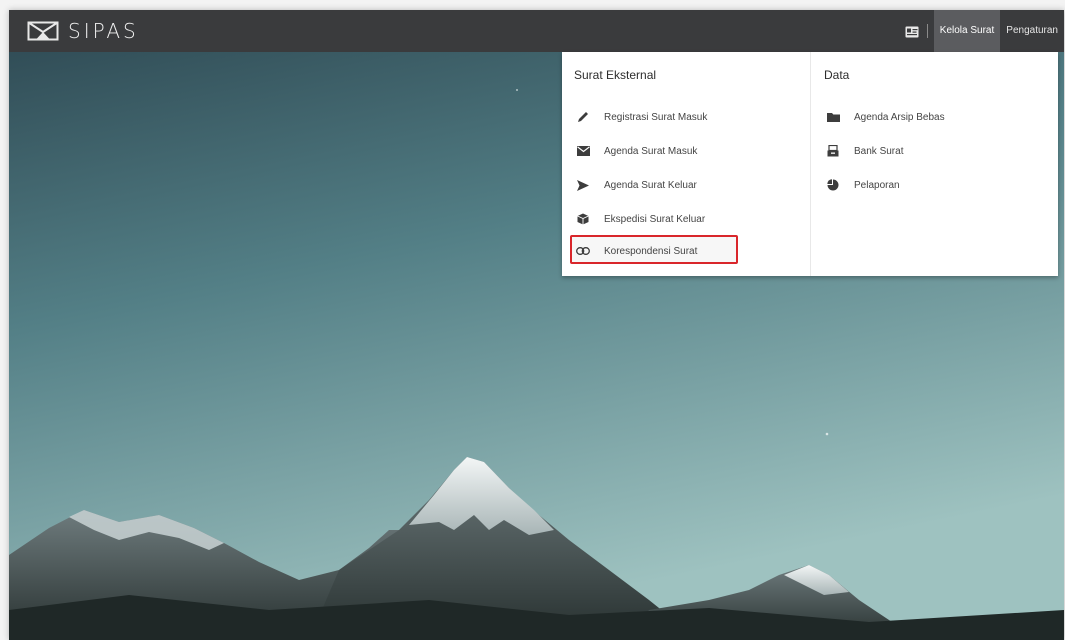 This screenshot has width=1065, height=640. I want to click on menu-item-label: Registrasi Surat Masuk, so click(656, 117).